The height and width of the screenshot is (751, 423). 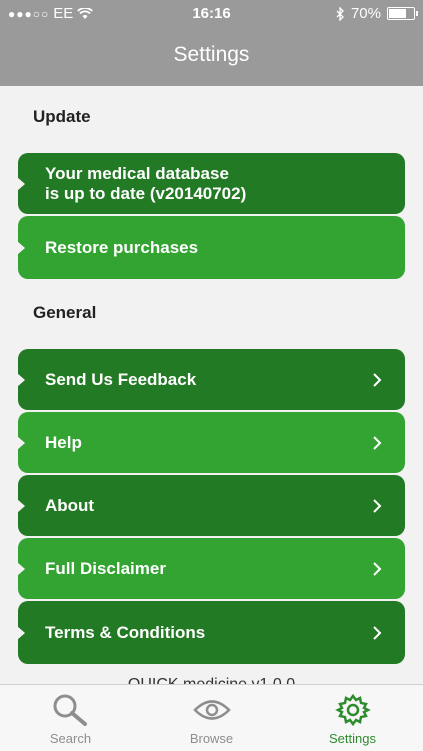 What do you see at coordinates (122, 247) in the screenshot?
I see `restore-purchases-label: Restore purchases` at bounding box center [122, 247].